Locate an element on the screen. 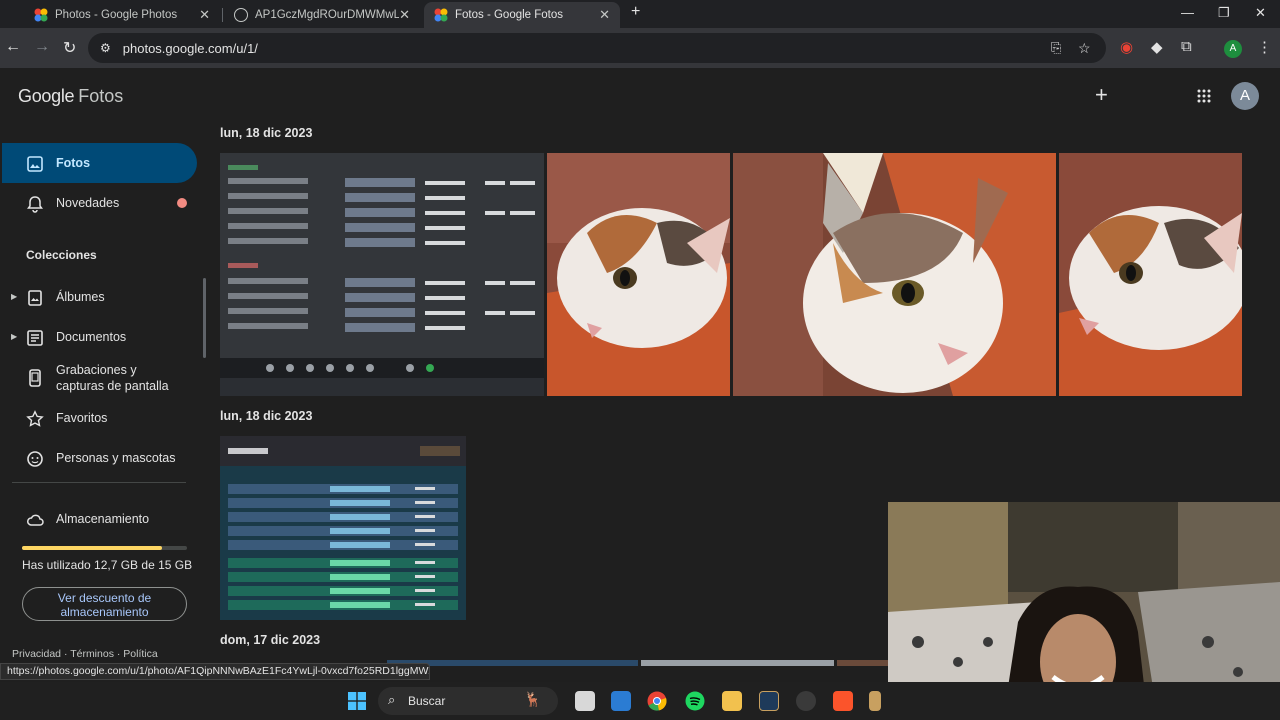  policy-link: Política is located at coordinates (140, 654).